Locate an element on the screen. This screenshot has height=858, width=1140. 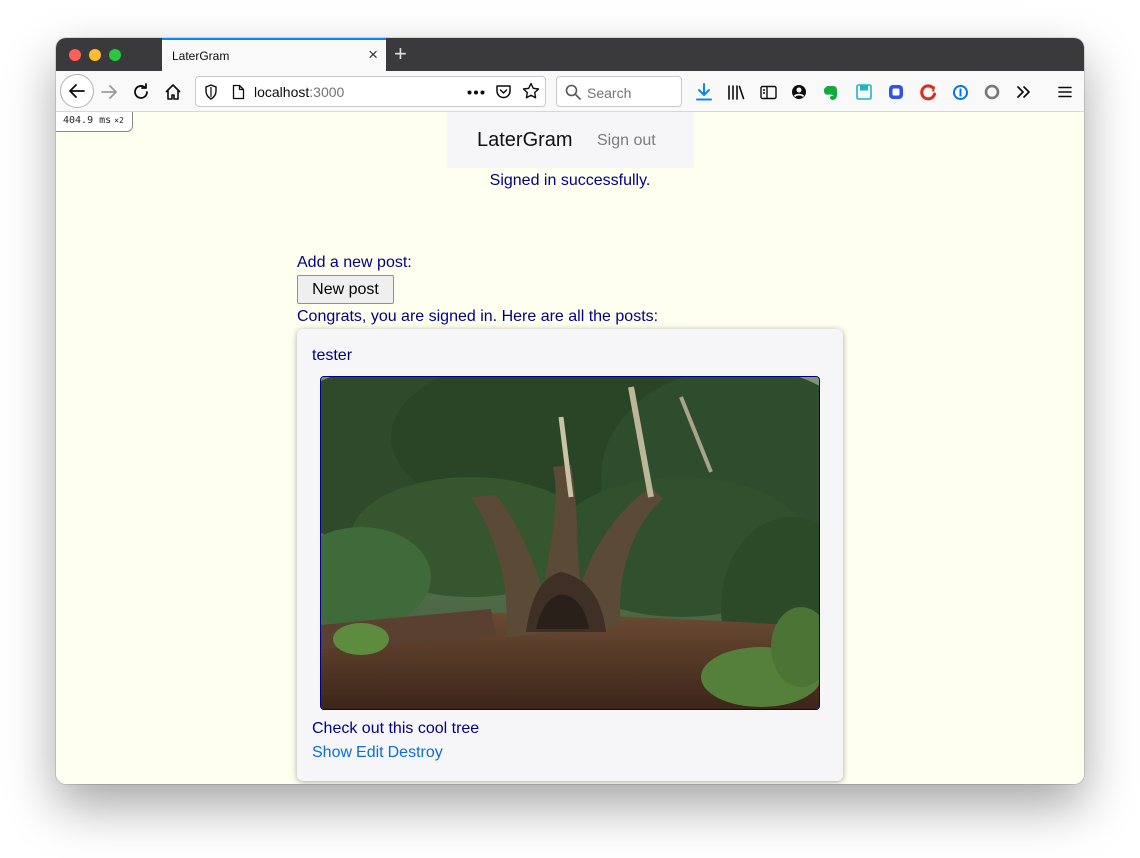
extension-circle-arrow-icon is located at coordinates (927, 91).